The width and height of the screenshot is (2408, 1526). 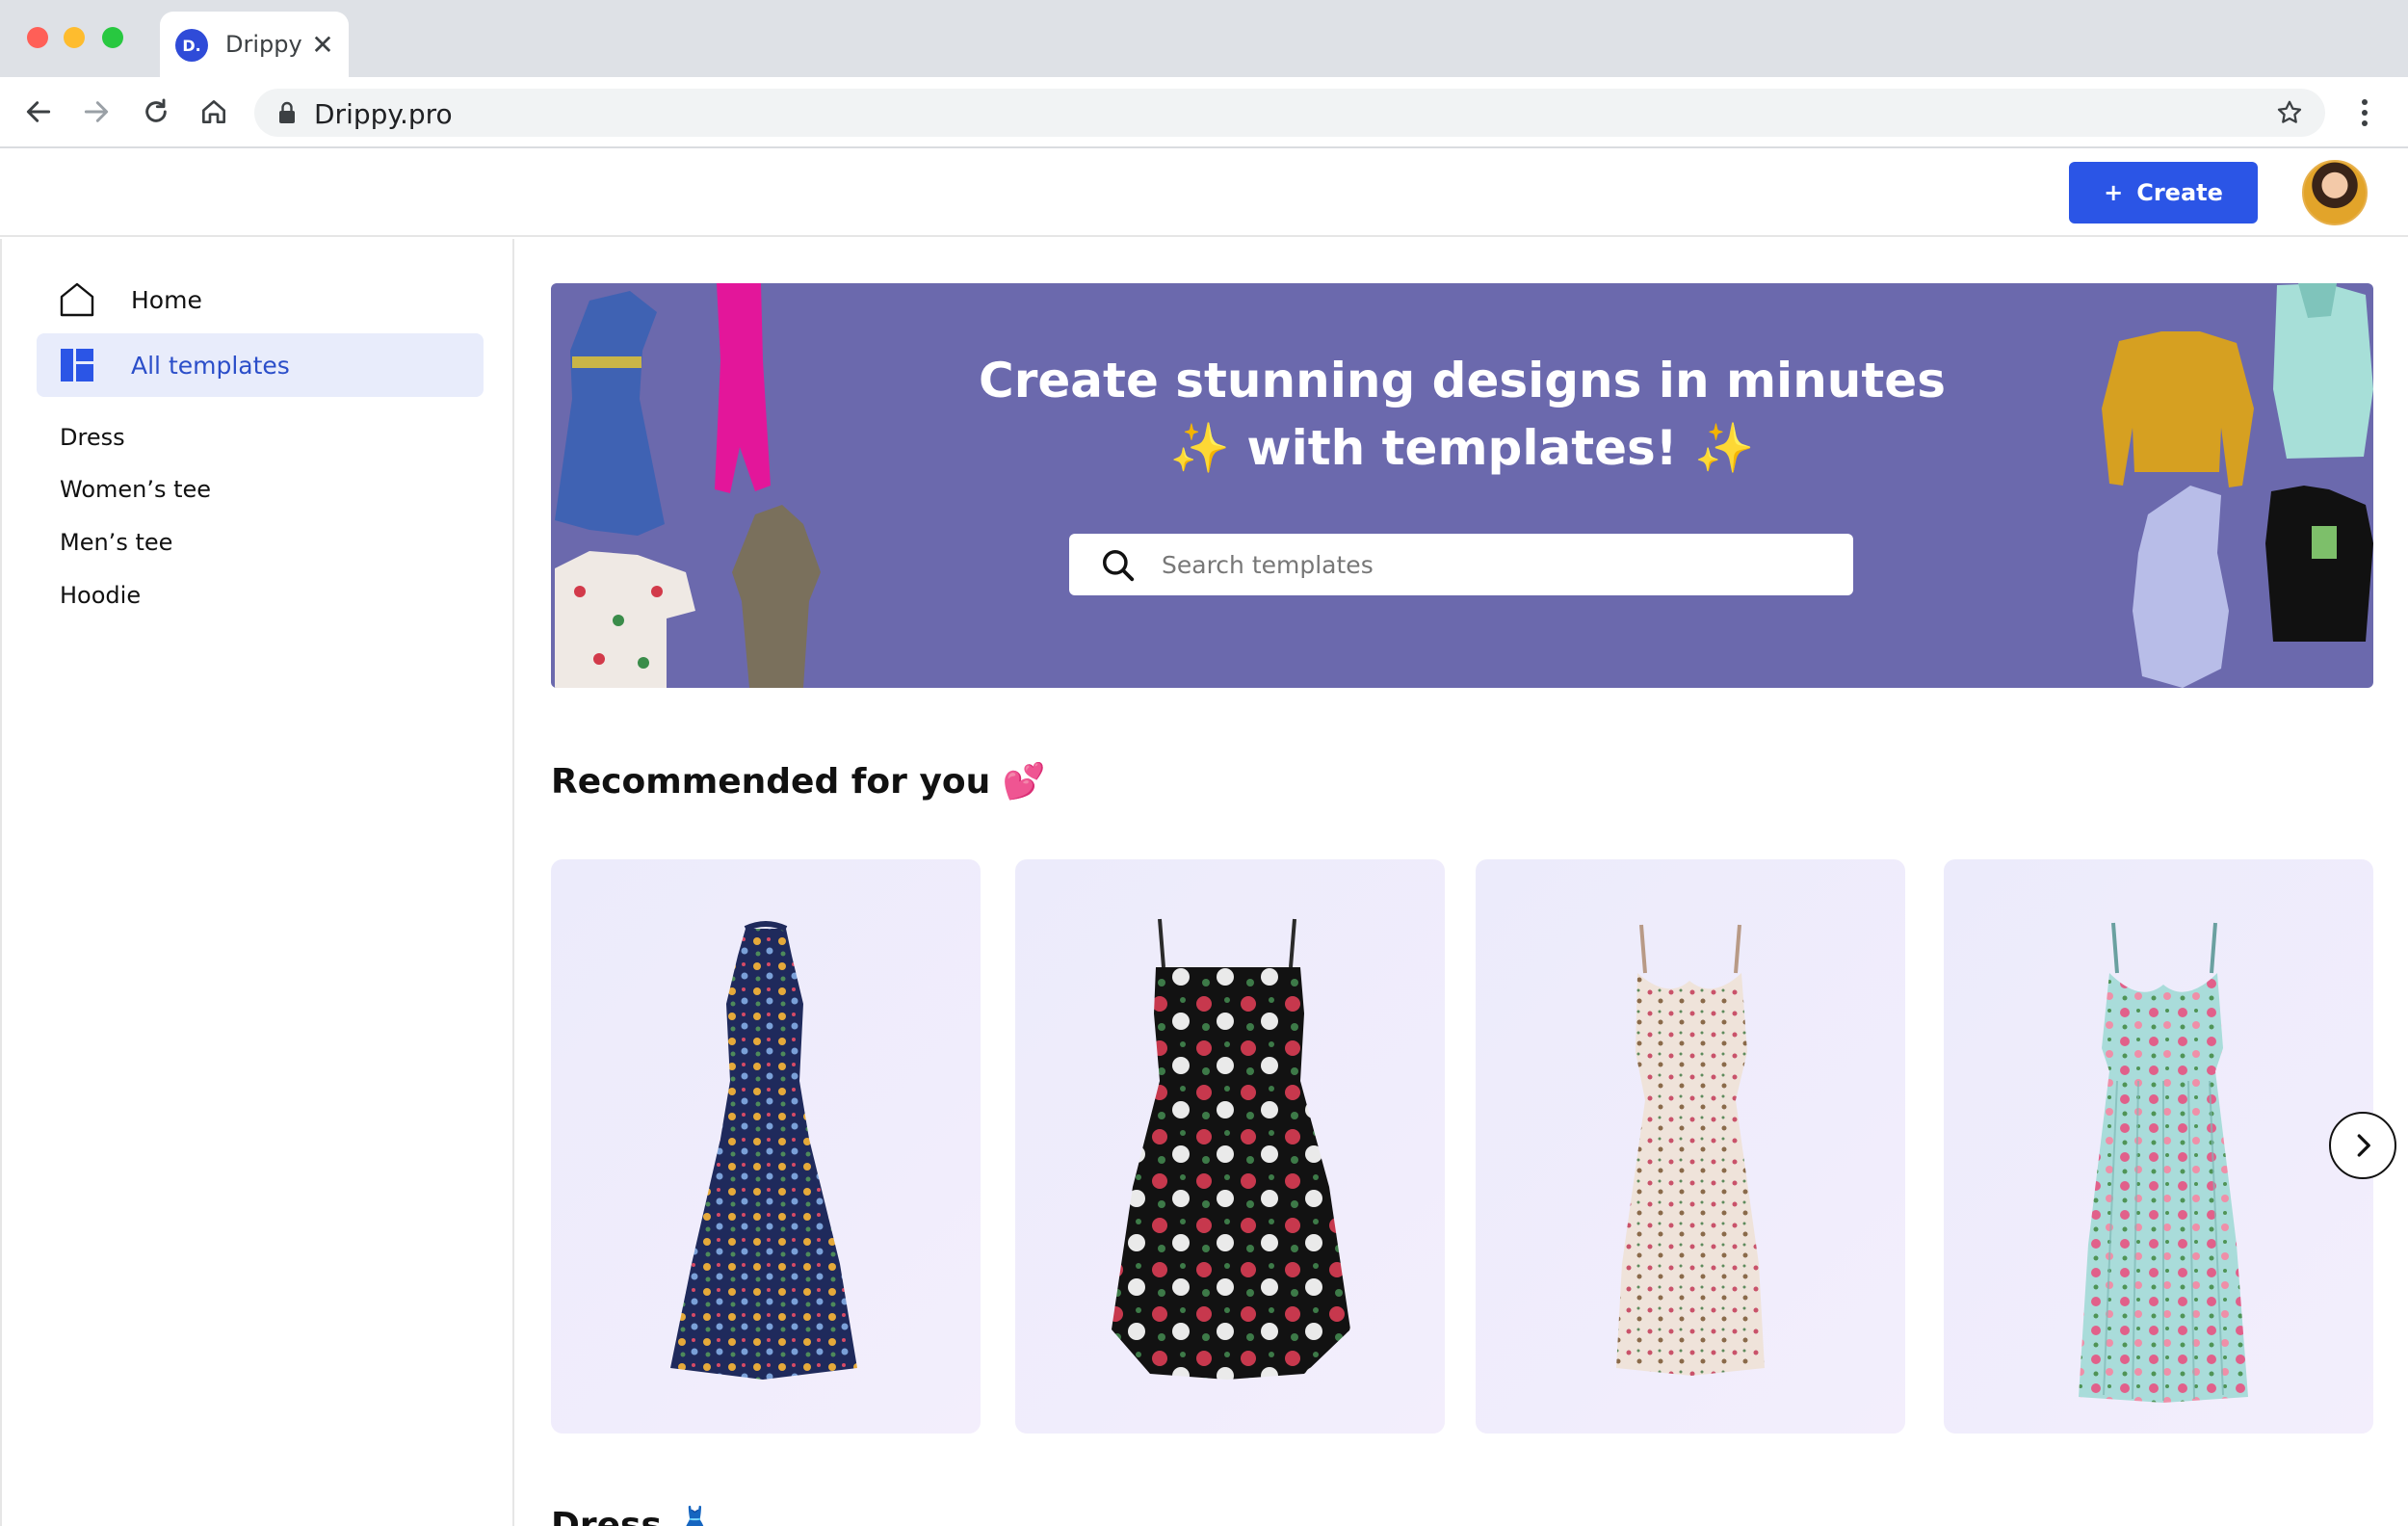 What do you see at coordinates (1462, 380) in the screenshot?
I see `hero-title-line-1: Create stunning designs in minutes` at bounding box center [1462, 380].